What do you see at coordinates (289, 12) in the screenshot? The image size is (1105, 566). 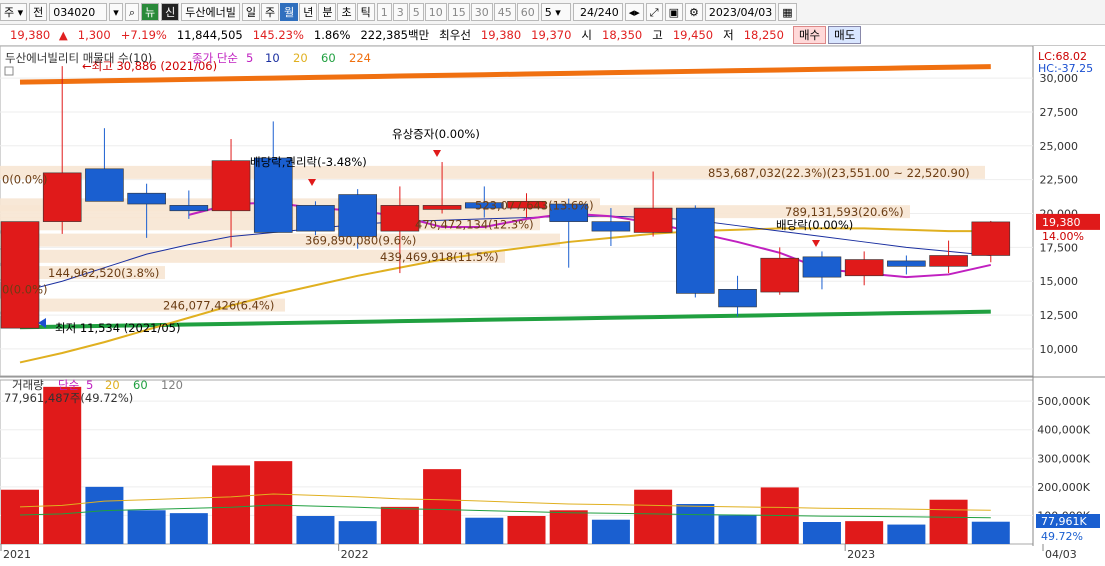 I see `period-button-2: 월` at bounding box center [289, 12].